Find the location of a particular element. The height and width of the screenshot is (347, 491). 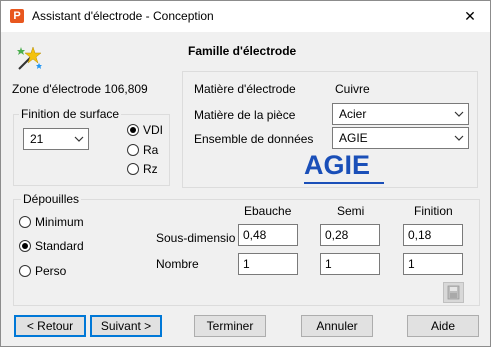

agie-logo: AGIE is located at coordinates (337, 165).